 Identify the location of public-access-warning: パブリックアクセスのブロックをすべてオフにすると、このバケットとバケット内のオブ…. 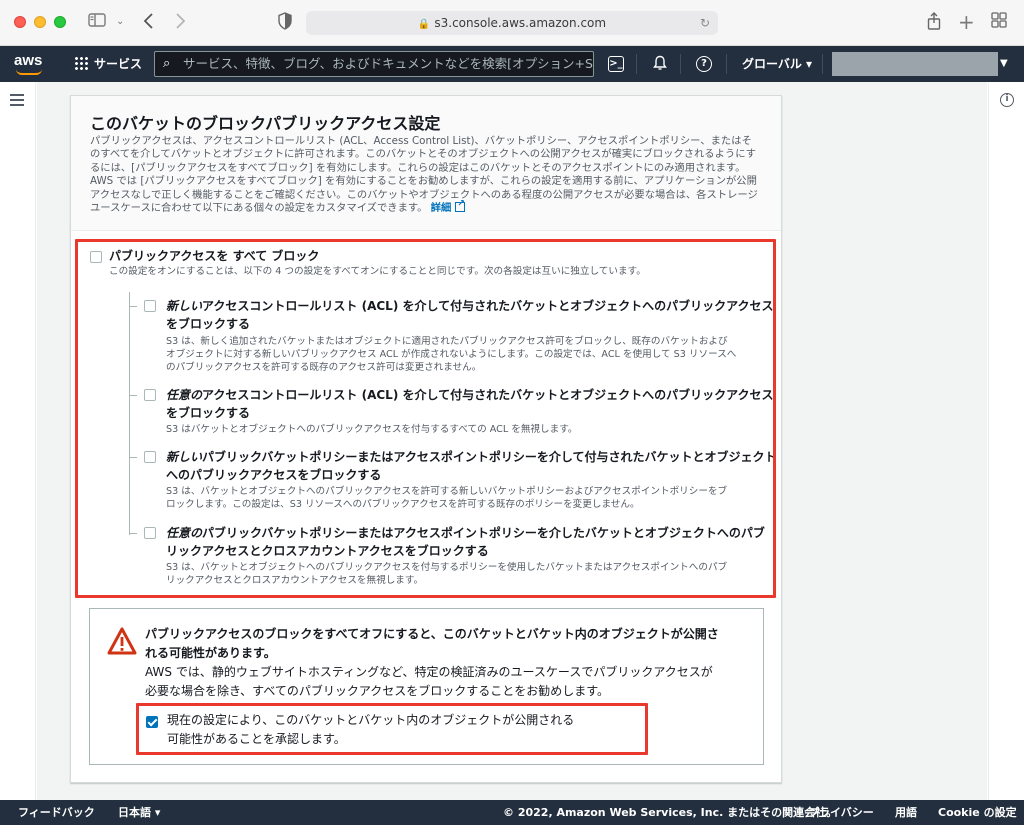
(426, 686).